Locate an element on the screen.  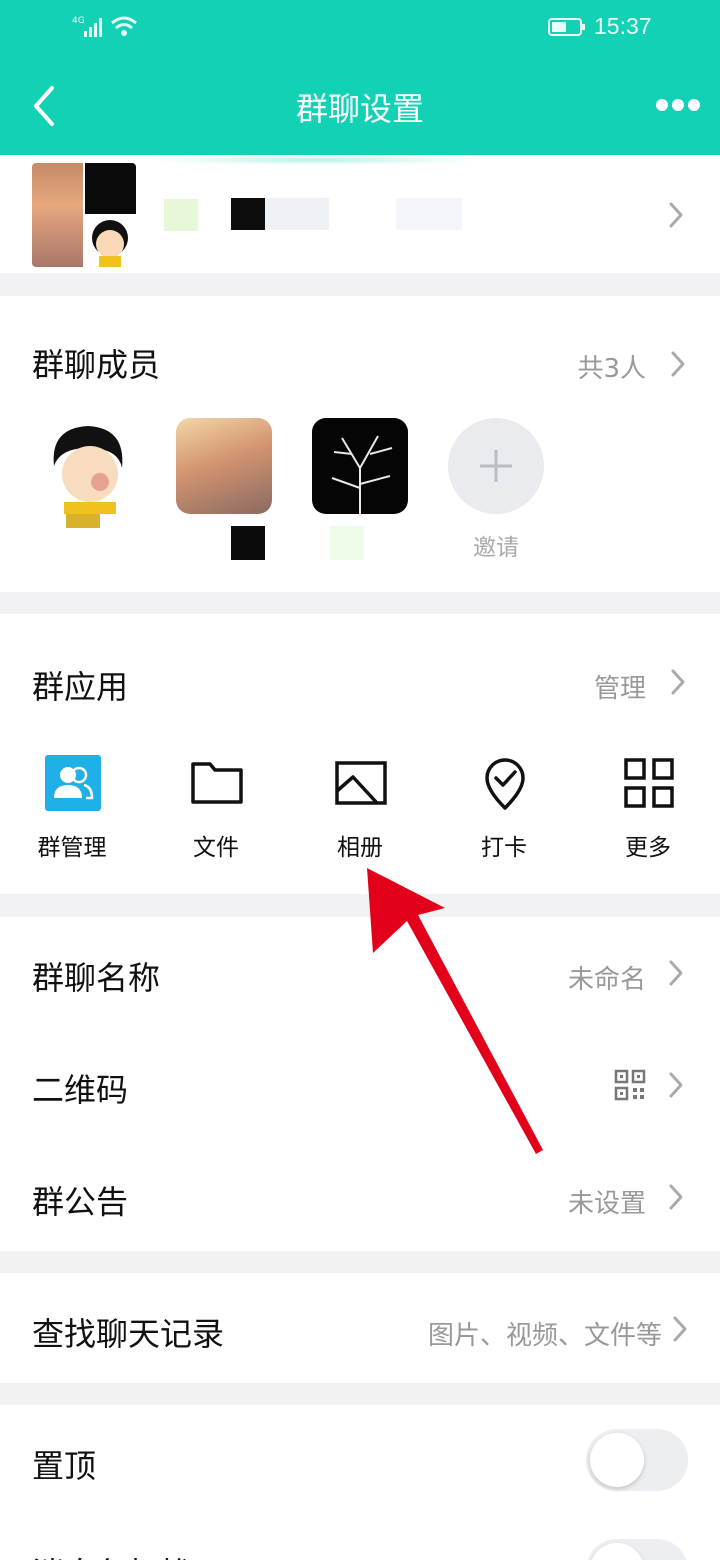
status-time: 15:37 is located at coordinates (623, 26).